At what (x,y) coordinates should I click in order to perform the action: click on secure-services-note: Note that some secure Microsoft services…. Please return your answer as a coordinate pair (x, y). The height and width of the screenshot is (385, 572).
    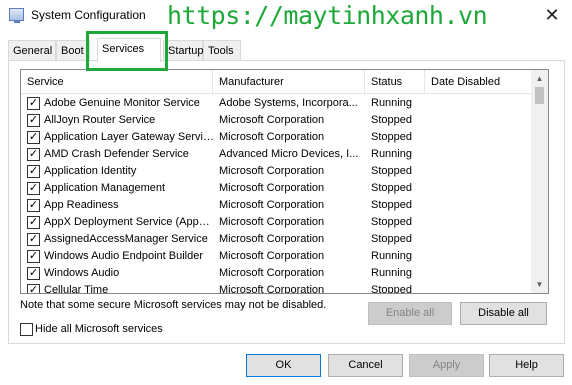
    Looking at the image, I should click on (173, 305).